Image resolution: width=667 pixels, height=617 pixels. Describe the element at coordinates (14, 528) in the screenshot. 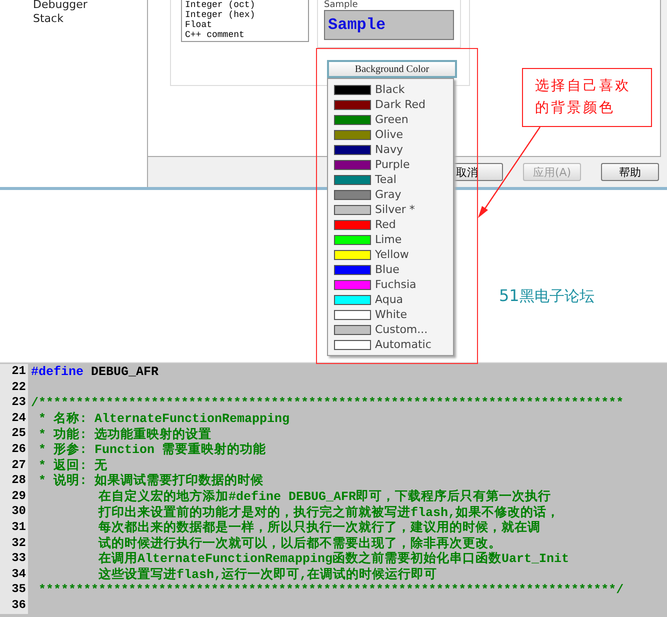

I see `line-number: 31` at that location.